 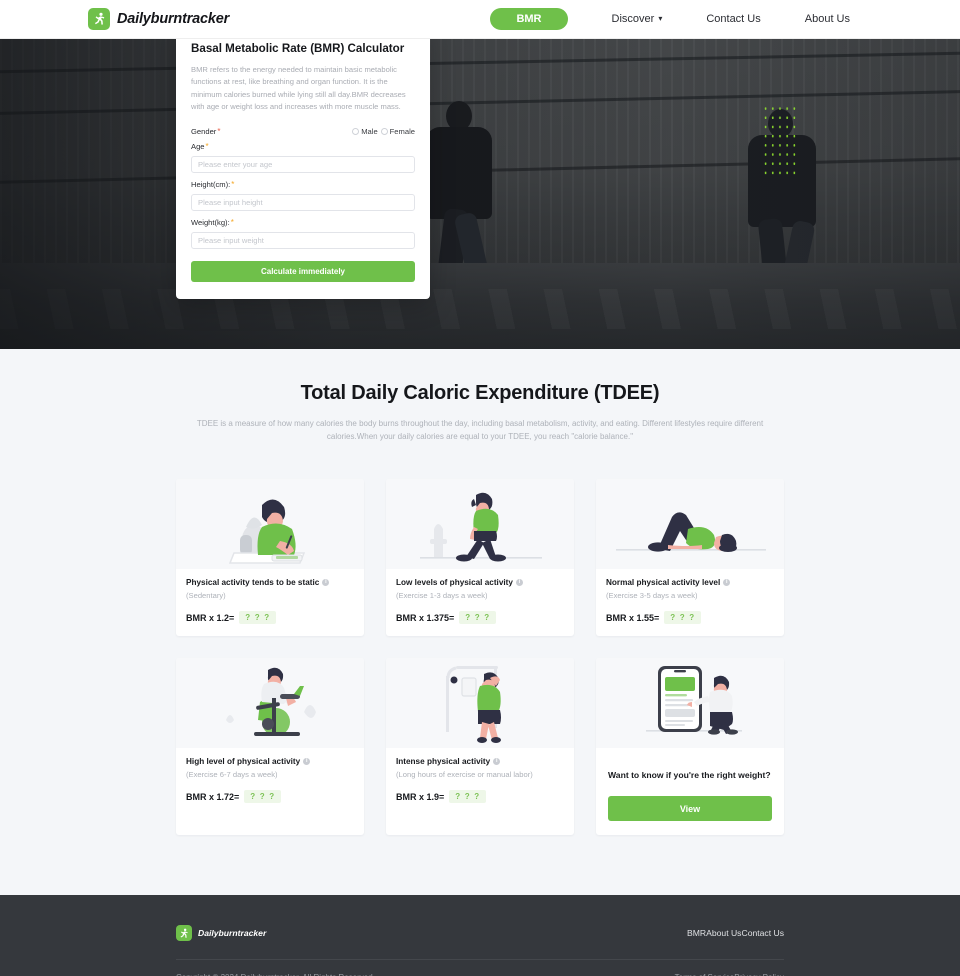 I want to click on desk-working-icon, so click(x=270, y=524).